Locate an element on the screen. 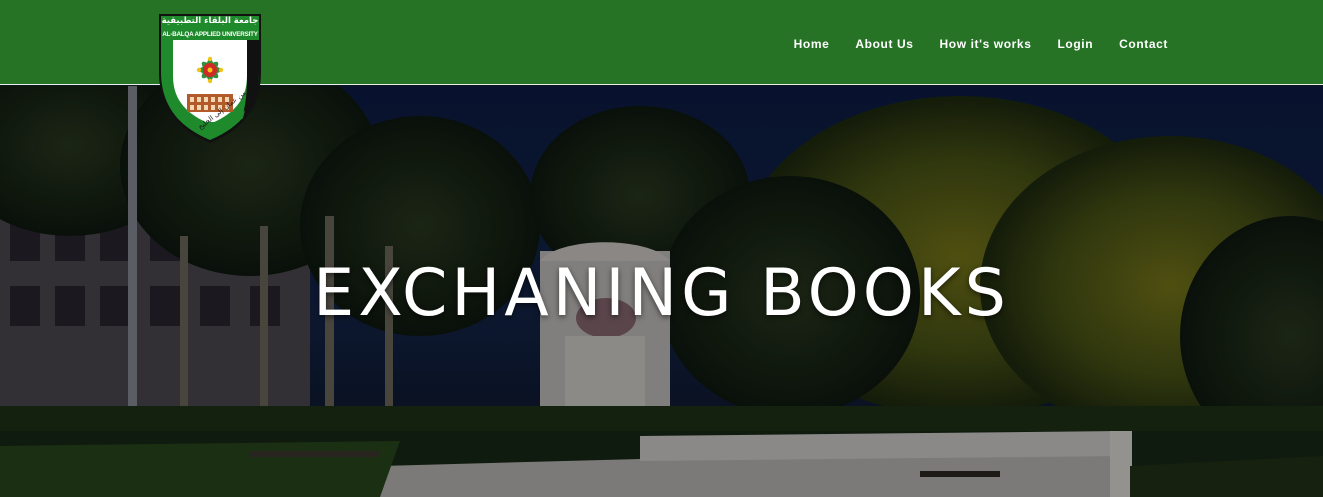  nav-link-contact: Contact is located at coordinates (1143, 44).